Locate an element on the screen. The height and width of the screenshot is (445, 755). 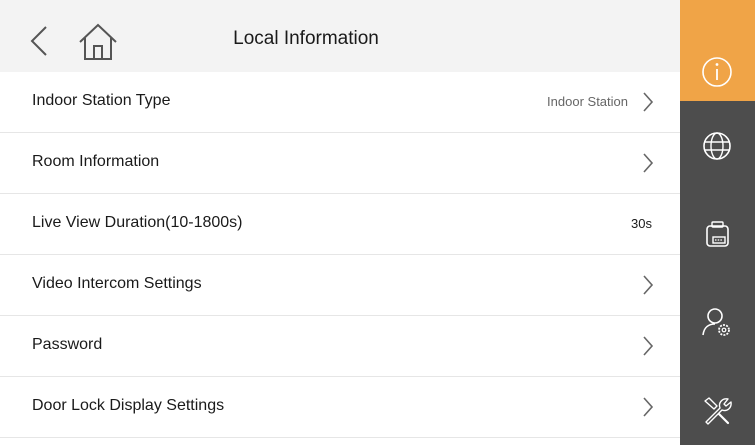
tools-icon is located at coordinates (718, 411).